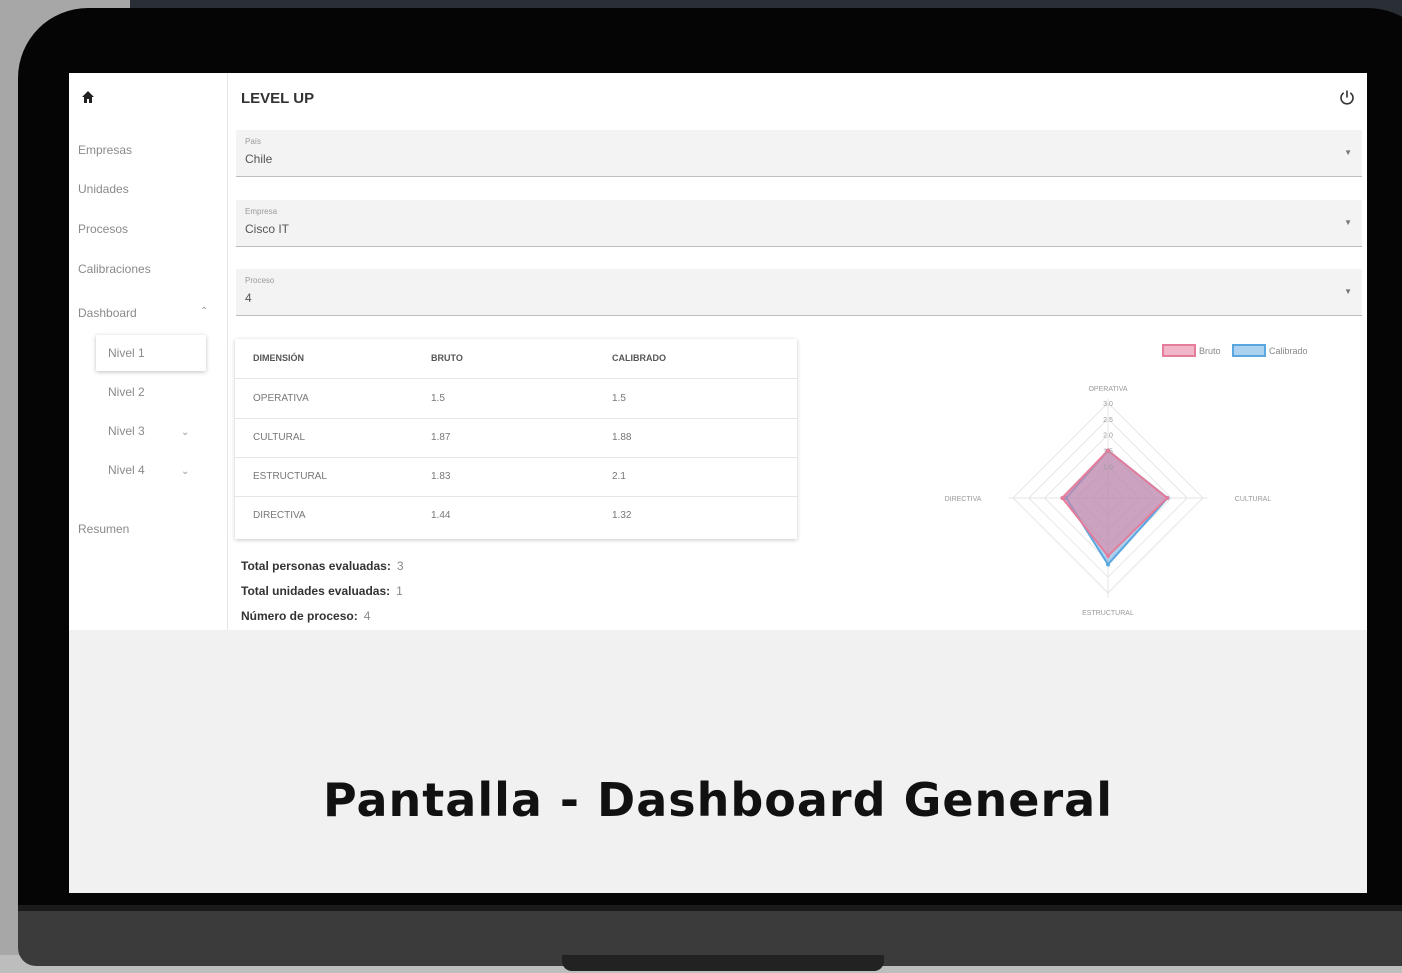 This screenshot has width=1402, height=973. What do you see at coordinates (88, 97) in the screenshot?
I see `home-icon` at bounding box center [88, 97].